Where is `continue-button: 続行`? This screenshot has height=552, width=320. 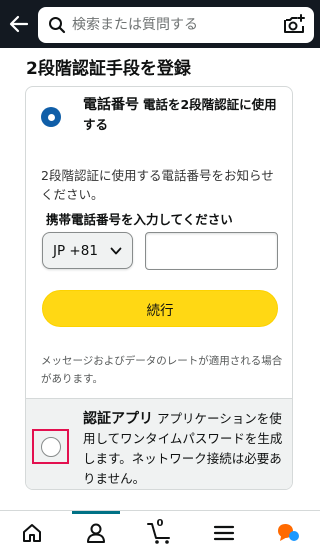
continue-button: 続行 is located at coordinates (160, 308).